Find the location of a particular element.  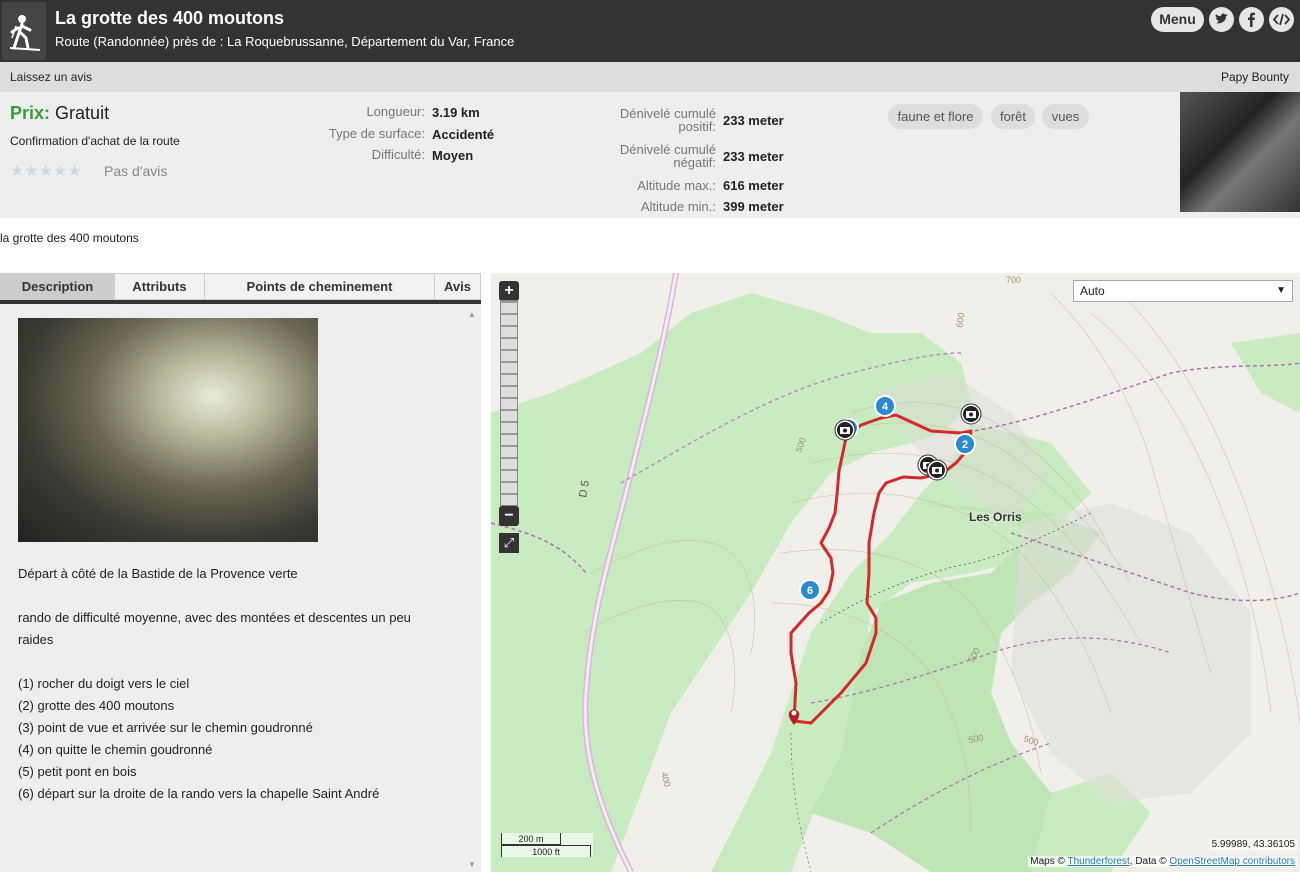

twitter-icon is located at coordinates (1221, 19).